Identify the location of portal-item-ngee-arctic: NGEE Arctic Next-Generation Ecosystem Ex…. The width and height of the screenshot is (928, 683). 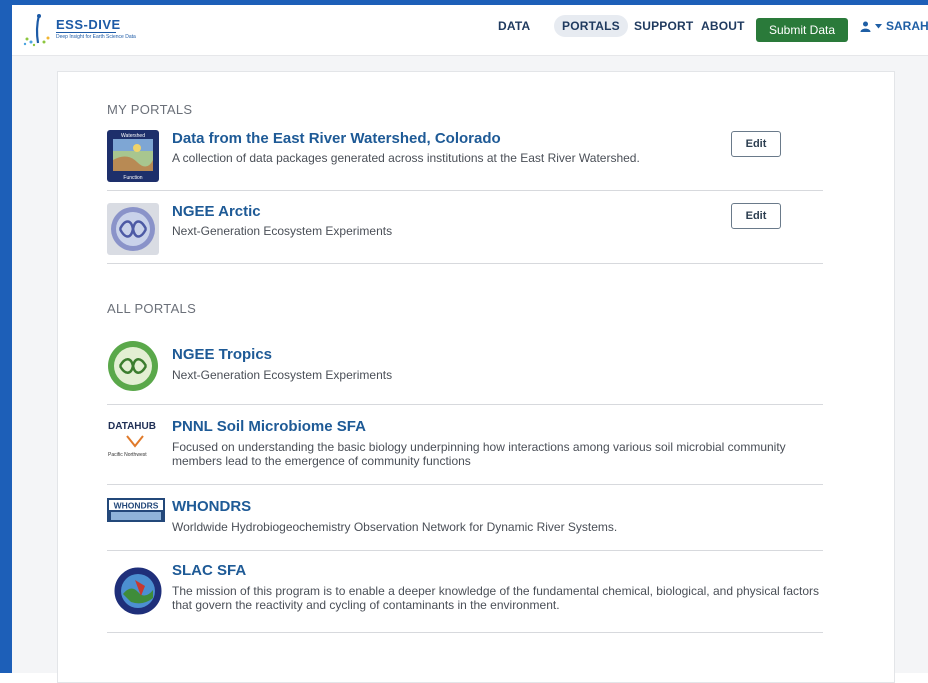
(465, 233).